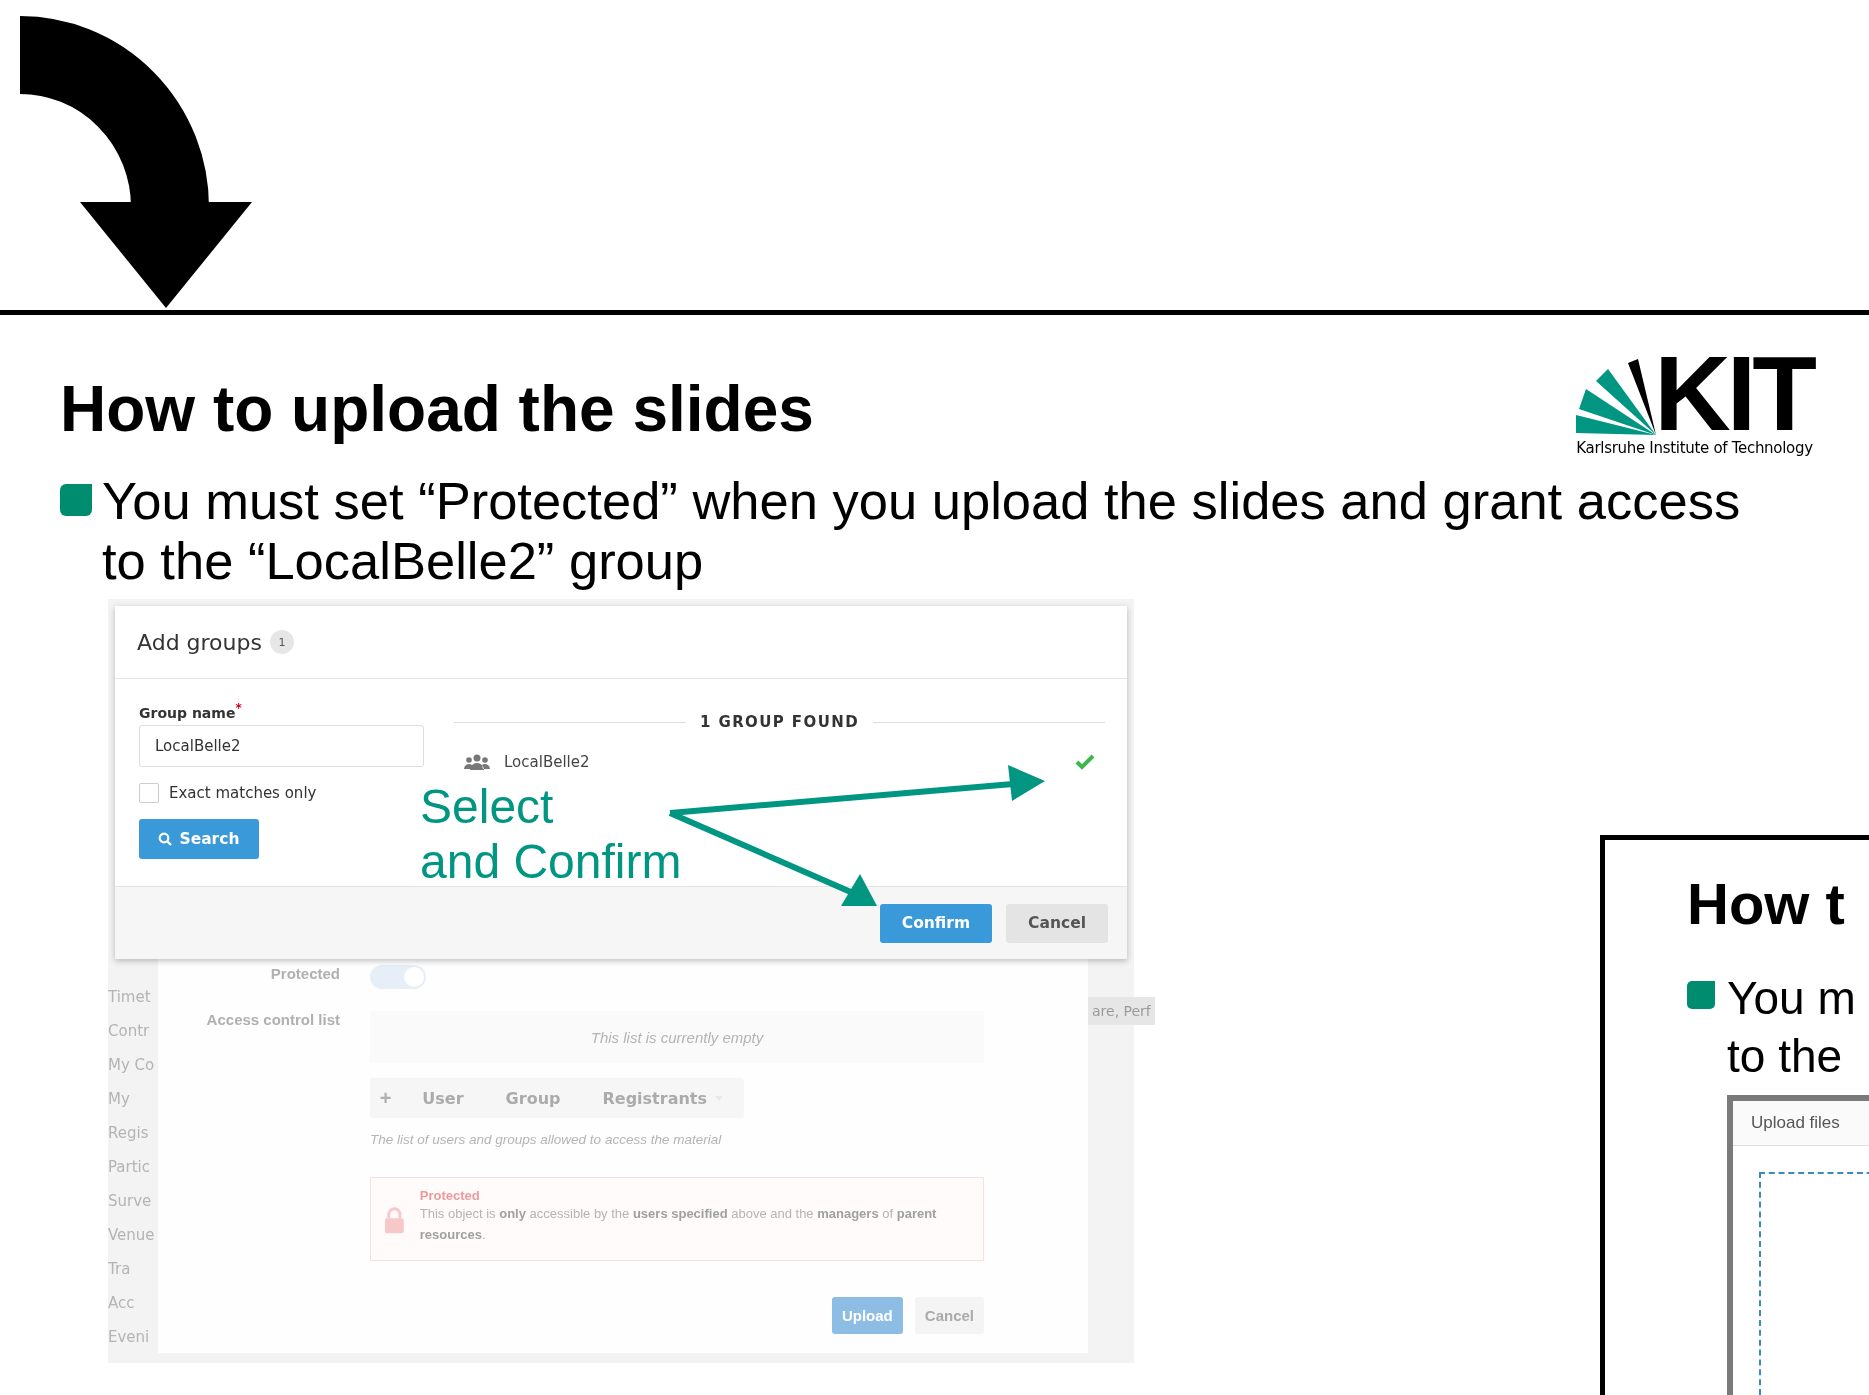 The width and height of the screenshot is (1869, 1395). What do you see at coordinates (936, 923) in the screenshot?
I see `confirm-button: Confirm` at bounding box center [936, 923].